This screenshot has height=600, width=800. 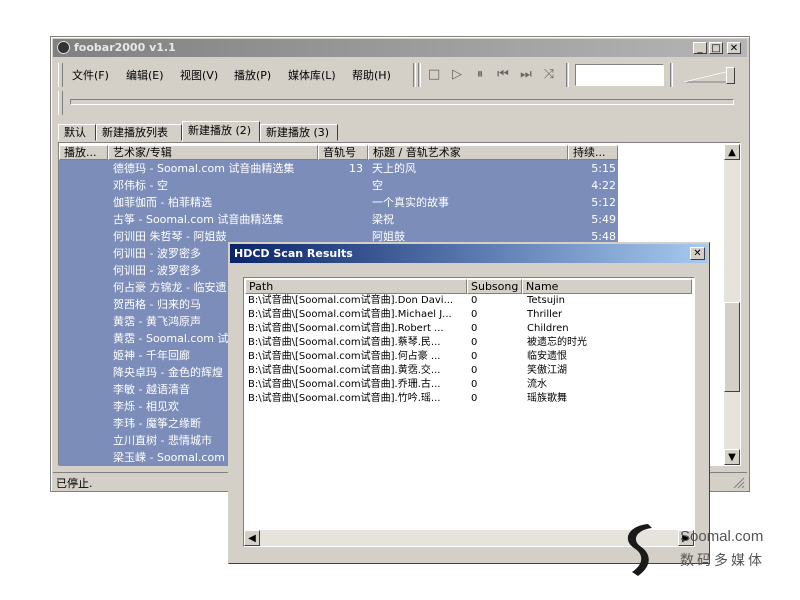 What do you see at coordinates (607, 286) in the screenshot?
I see `results-column-header: Name` at bounding box center [607, 286].